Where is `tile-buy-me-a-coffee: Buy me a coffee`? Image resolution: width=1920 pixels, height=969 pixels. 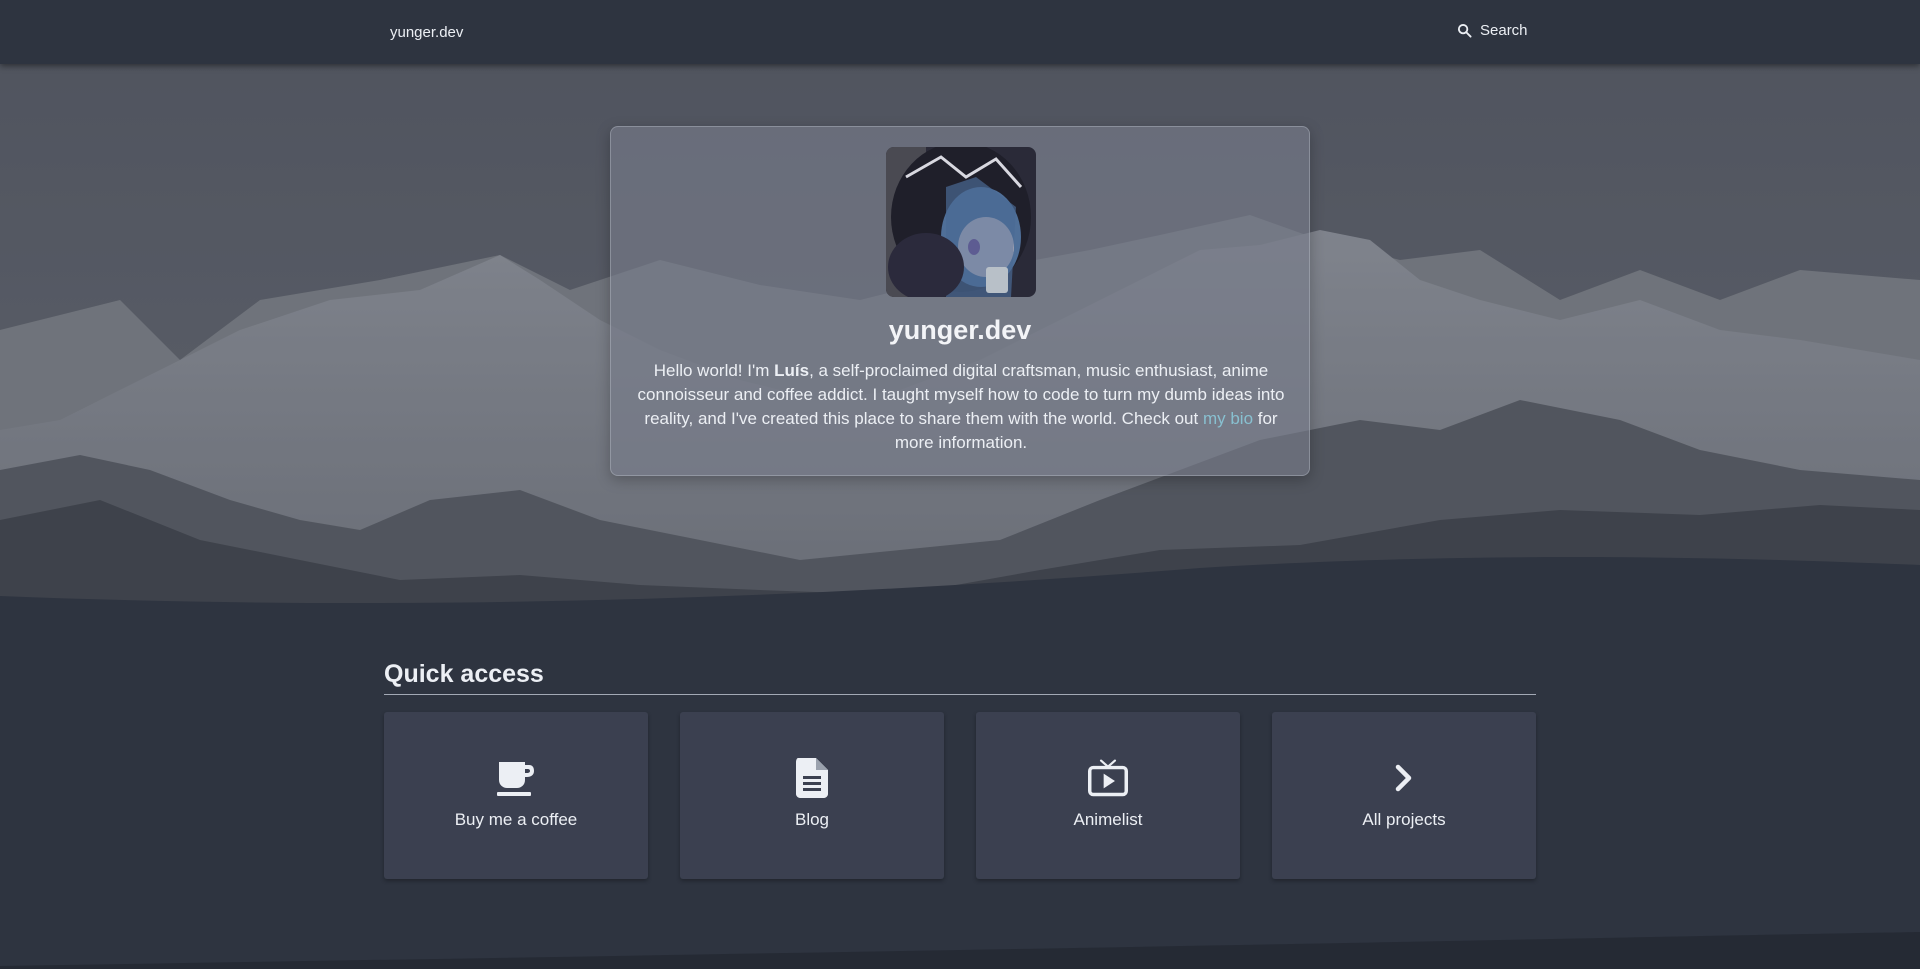 tile-buy-me-a-coffee: Buy me a coffee is located at coordinates (516, 795).